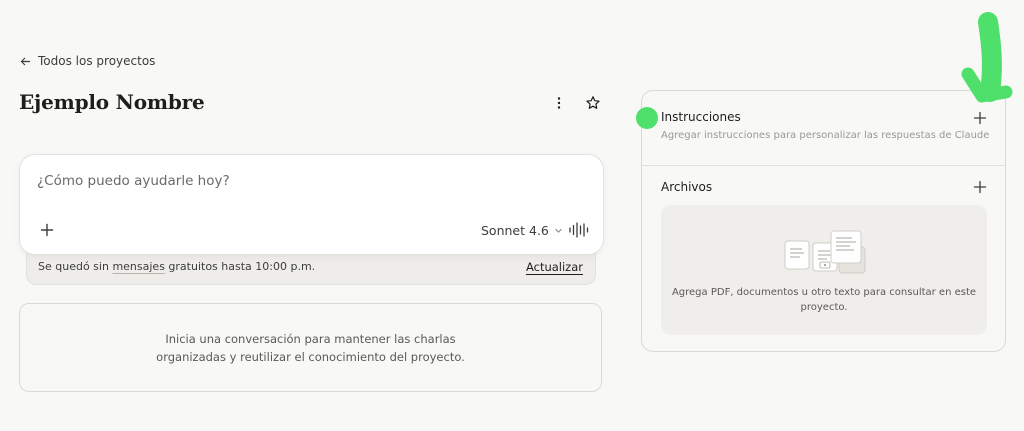  I want to click on more-options-button, so click(559, 103).